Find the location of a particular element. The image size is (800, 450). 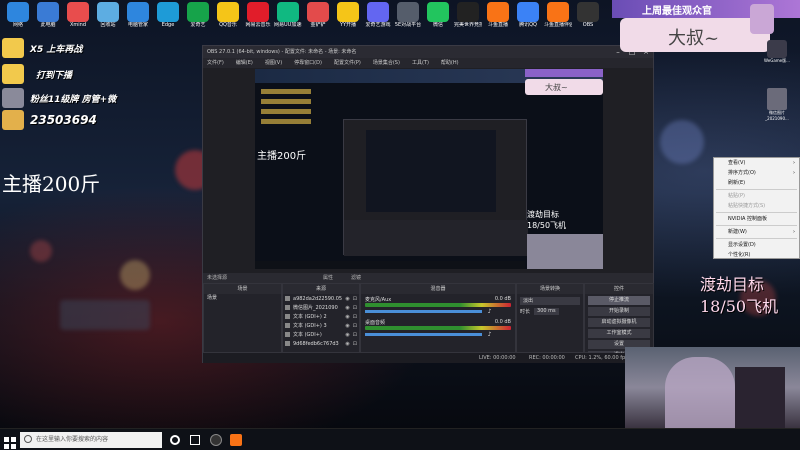

desktop-icon: YY开播 is located at coordinates (348, 17).